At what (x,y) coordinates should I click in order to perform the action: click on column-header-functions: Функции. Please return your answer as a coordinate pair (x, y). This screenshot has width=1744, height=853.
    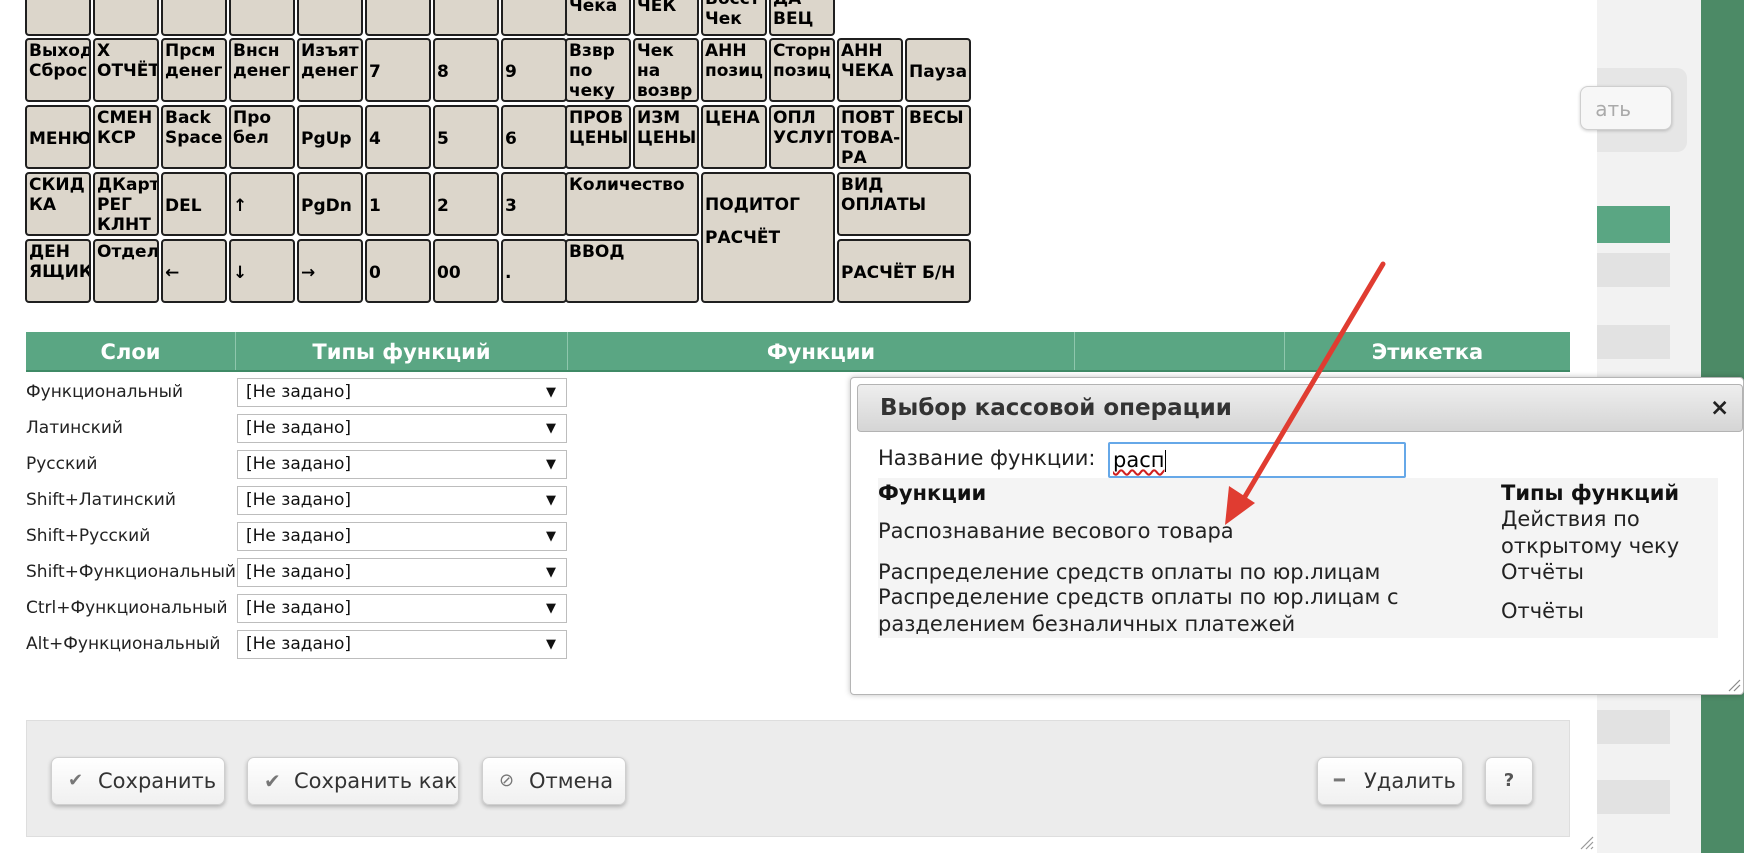
    Looking at the image, I should click on (821, 351).